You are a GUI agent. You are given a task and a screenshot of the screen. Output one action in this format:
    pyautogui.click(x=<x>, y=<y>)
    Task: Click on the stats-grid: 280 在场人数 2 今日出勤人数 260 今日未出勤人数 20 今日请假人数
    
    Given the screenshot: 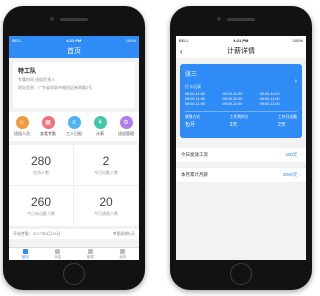 What is the action you would take?
    pyautogui.click(x=74, y=186)
    